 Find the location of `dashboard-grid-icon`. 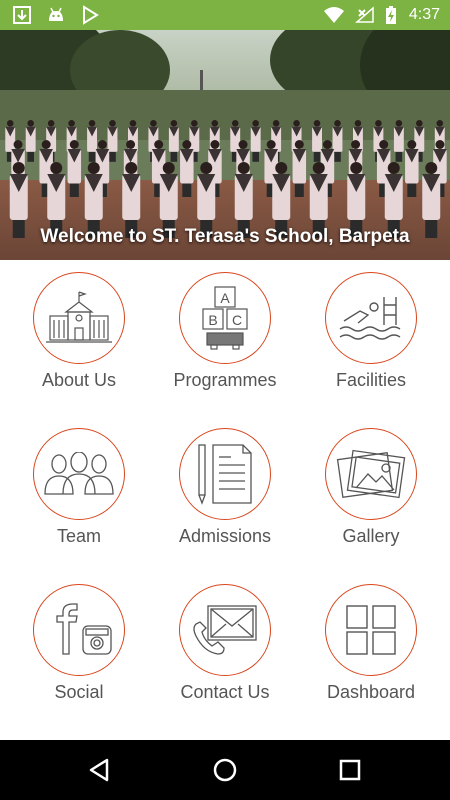

dashboard-grid-icon is located at coordinates (371, 630).